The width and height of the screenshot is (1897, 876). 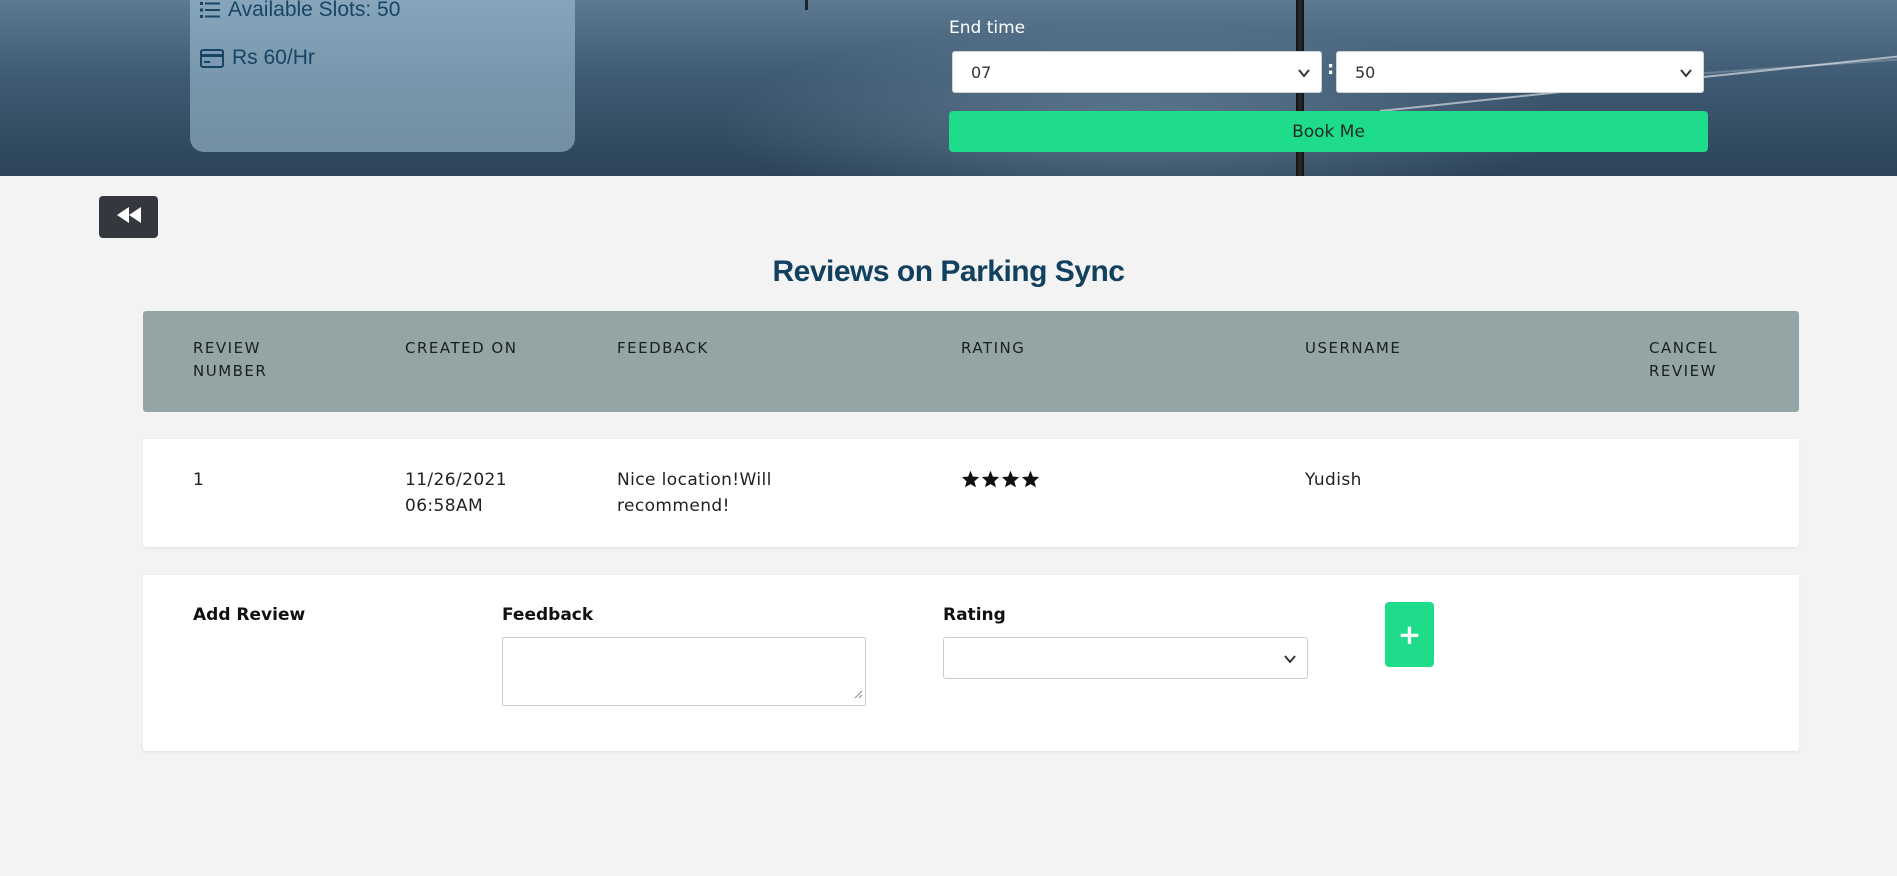 I want to click on rating-stars, so click(x=1000, y=481).